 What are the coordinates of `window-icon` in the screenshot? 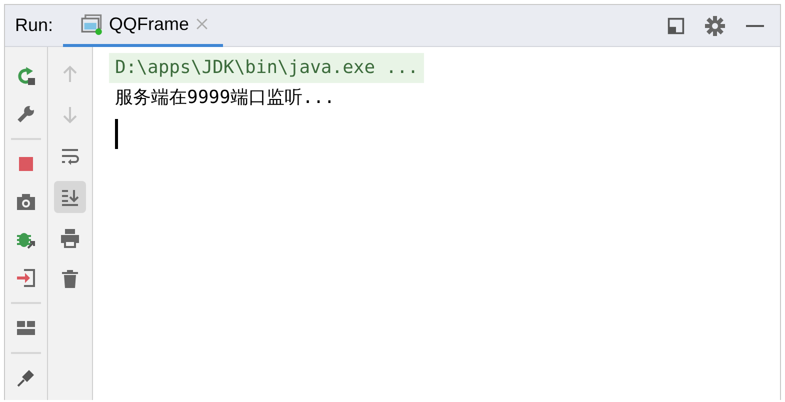 It's located at (92, 24).